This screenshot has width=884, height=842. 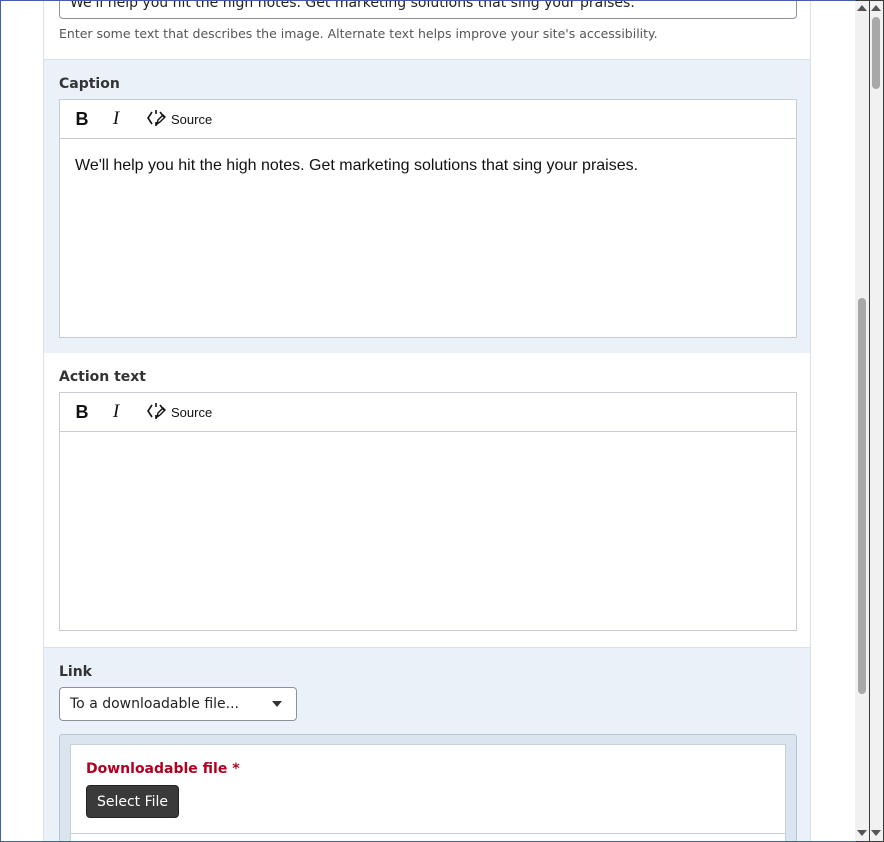 I want to click on chevron-down-icon, so click(x=277, y=704).